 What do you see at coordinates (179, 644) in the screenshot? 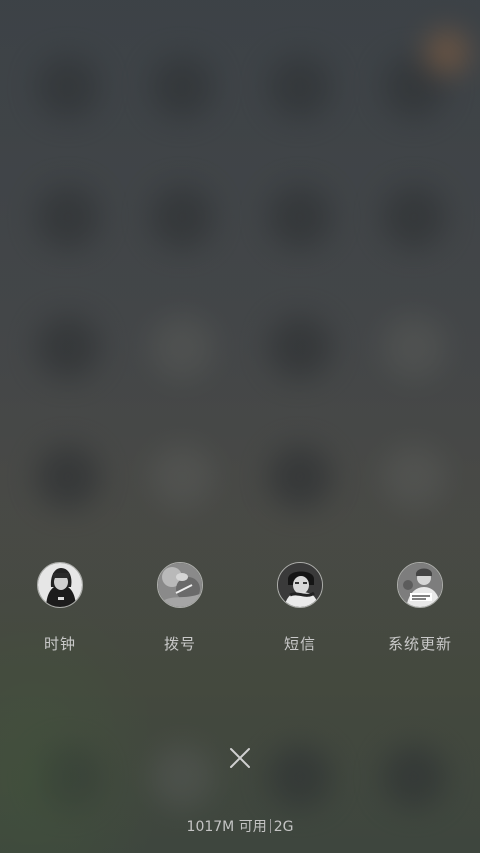
I see `recent-app-label: 拨号` at bounding box center [179, 644].